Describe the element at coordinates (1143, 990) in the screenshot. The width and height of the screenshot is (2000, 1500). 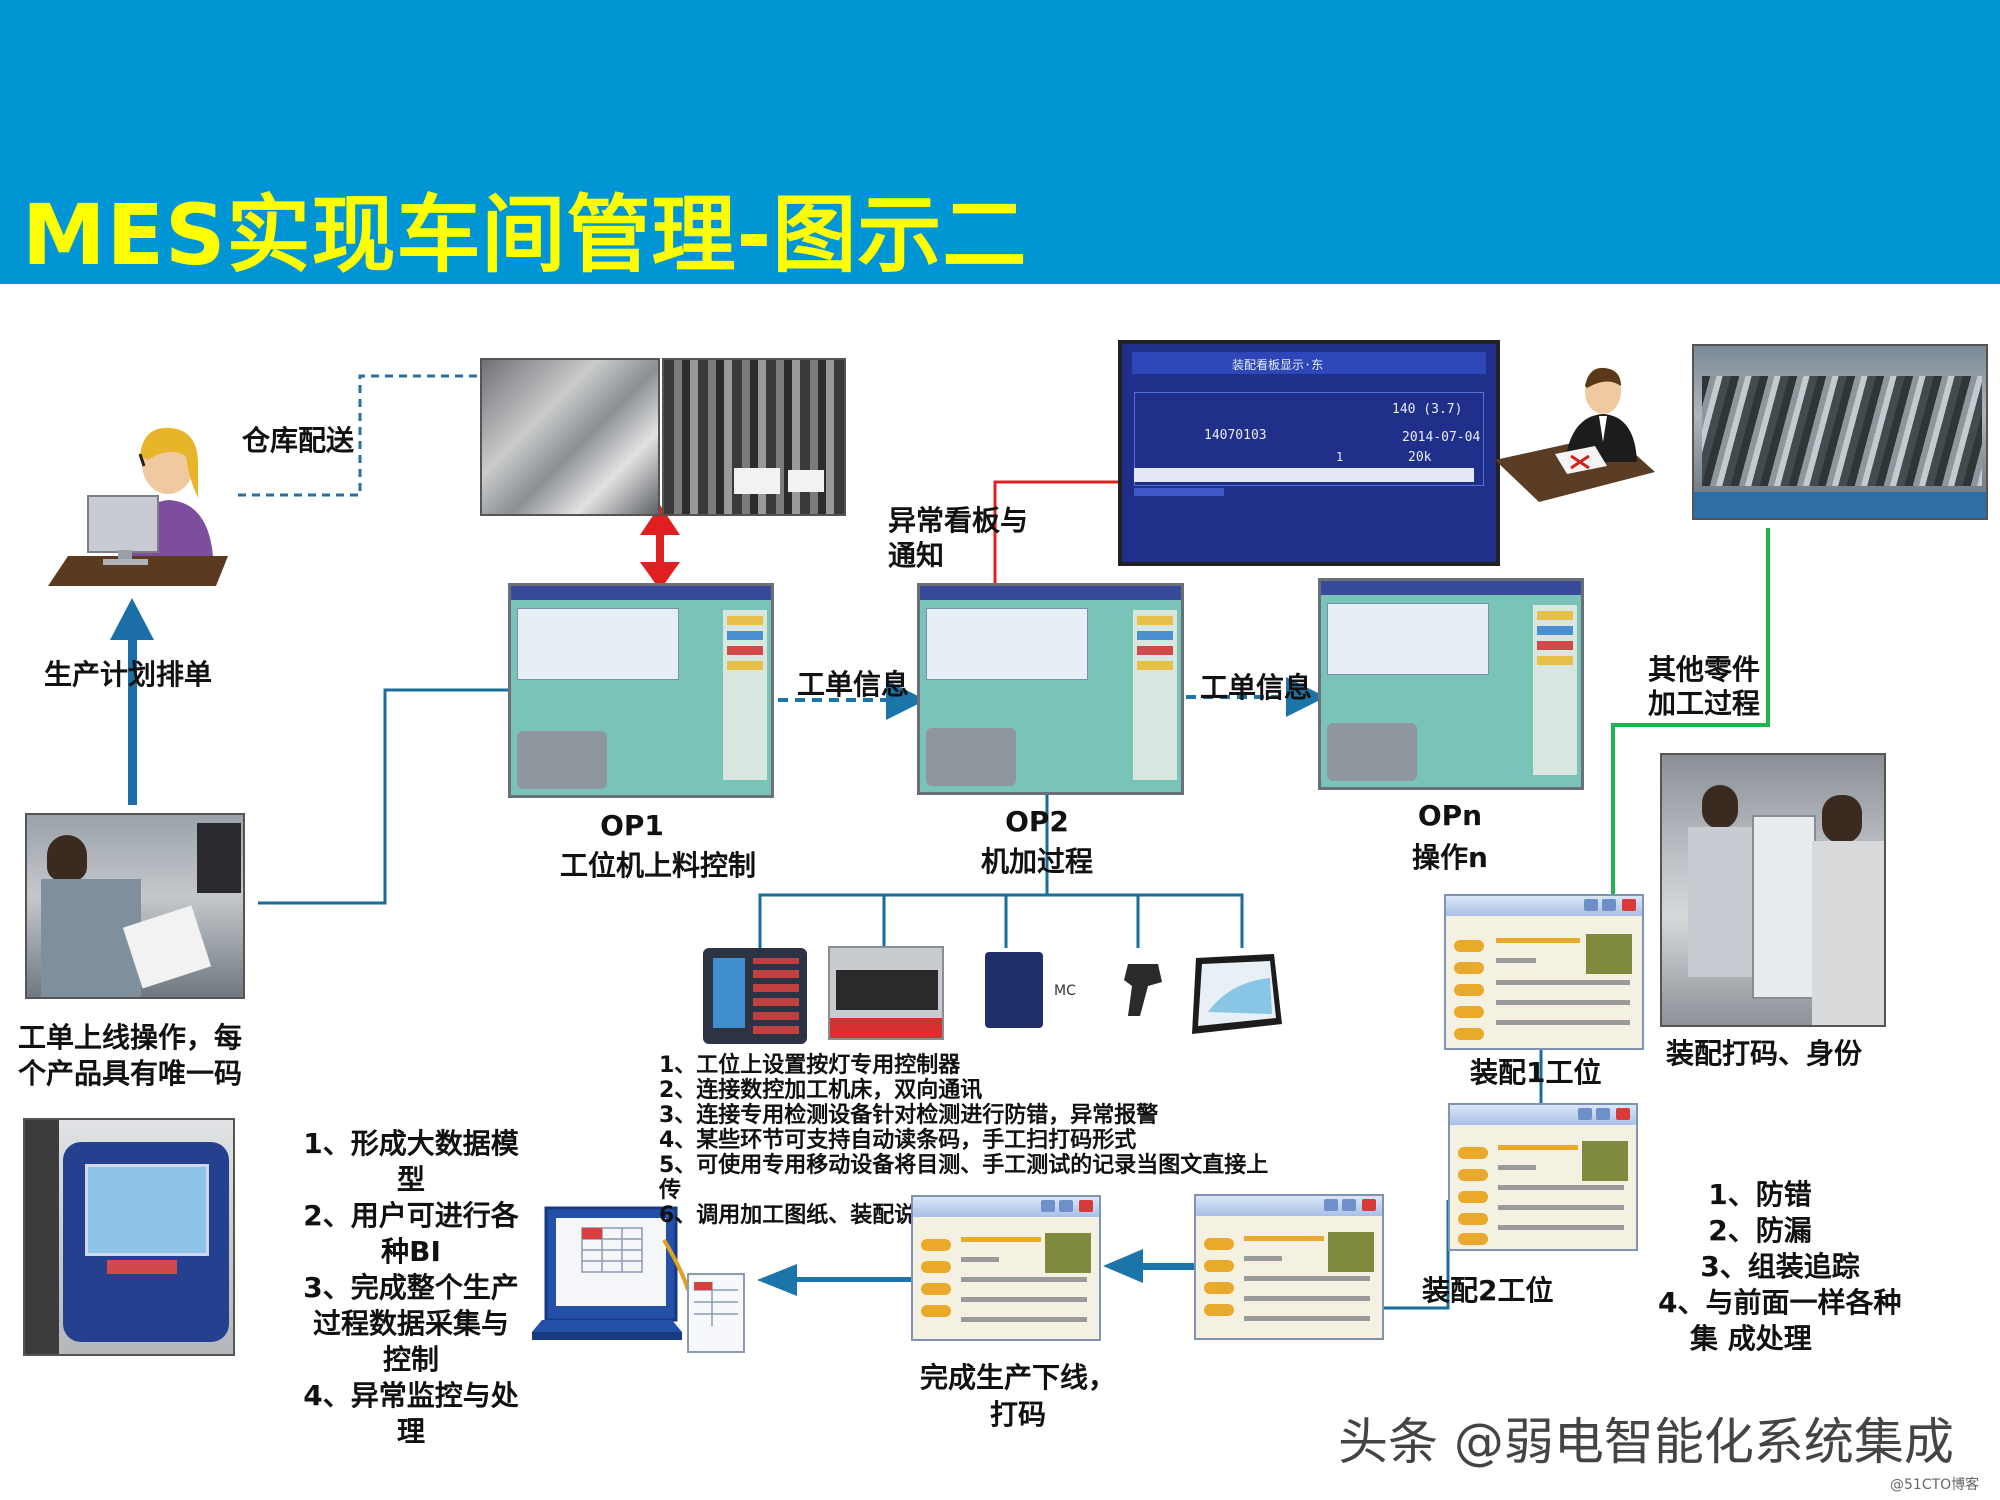
I see `barcode-scanner-icon` at that location.